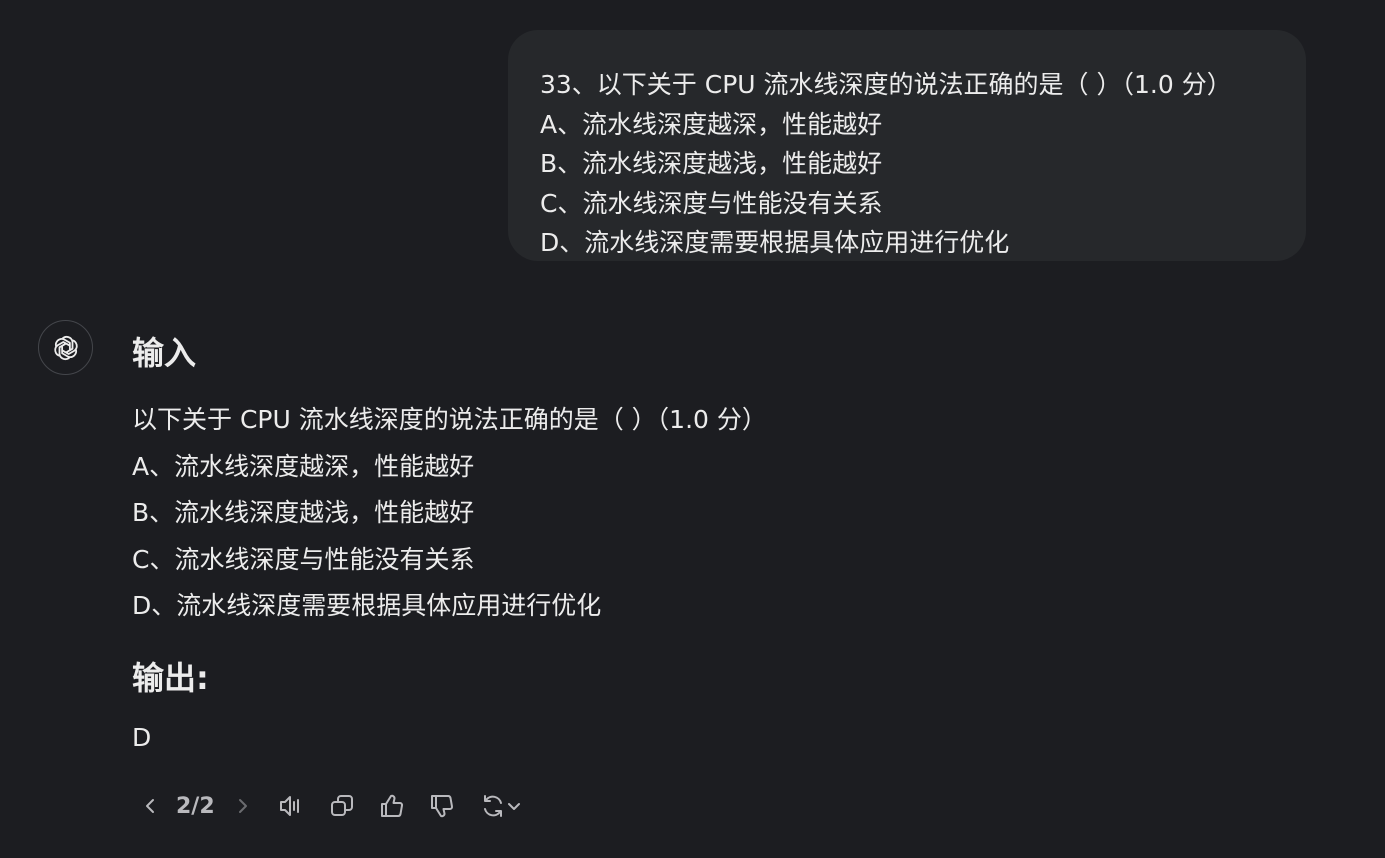  I want to click on next-response-button, so click(242, 806).